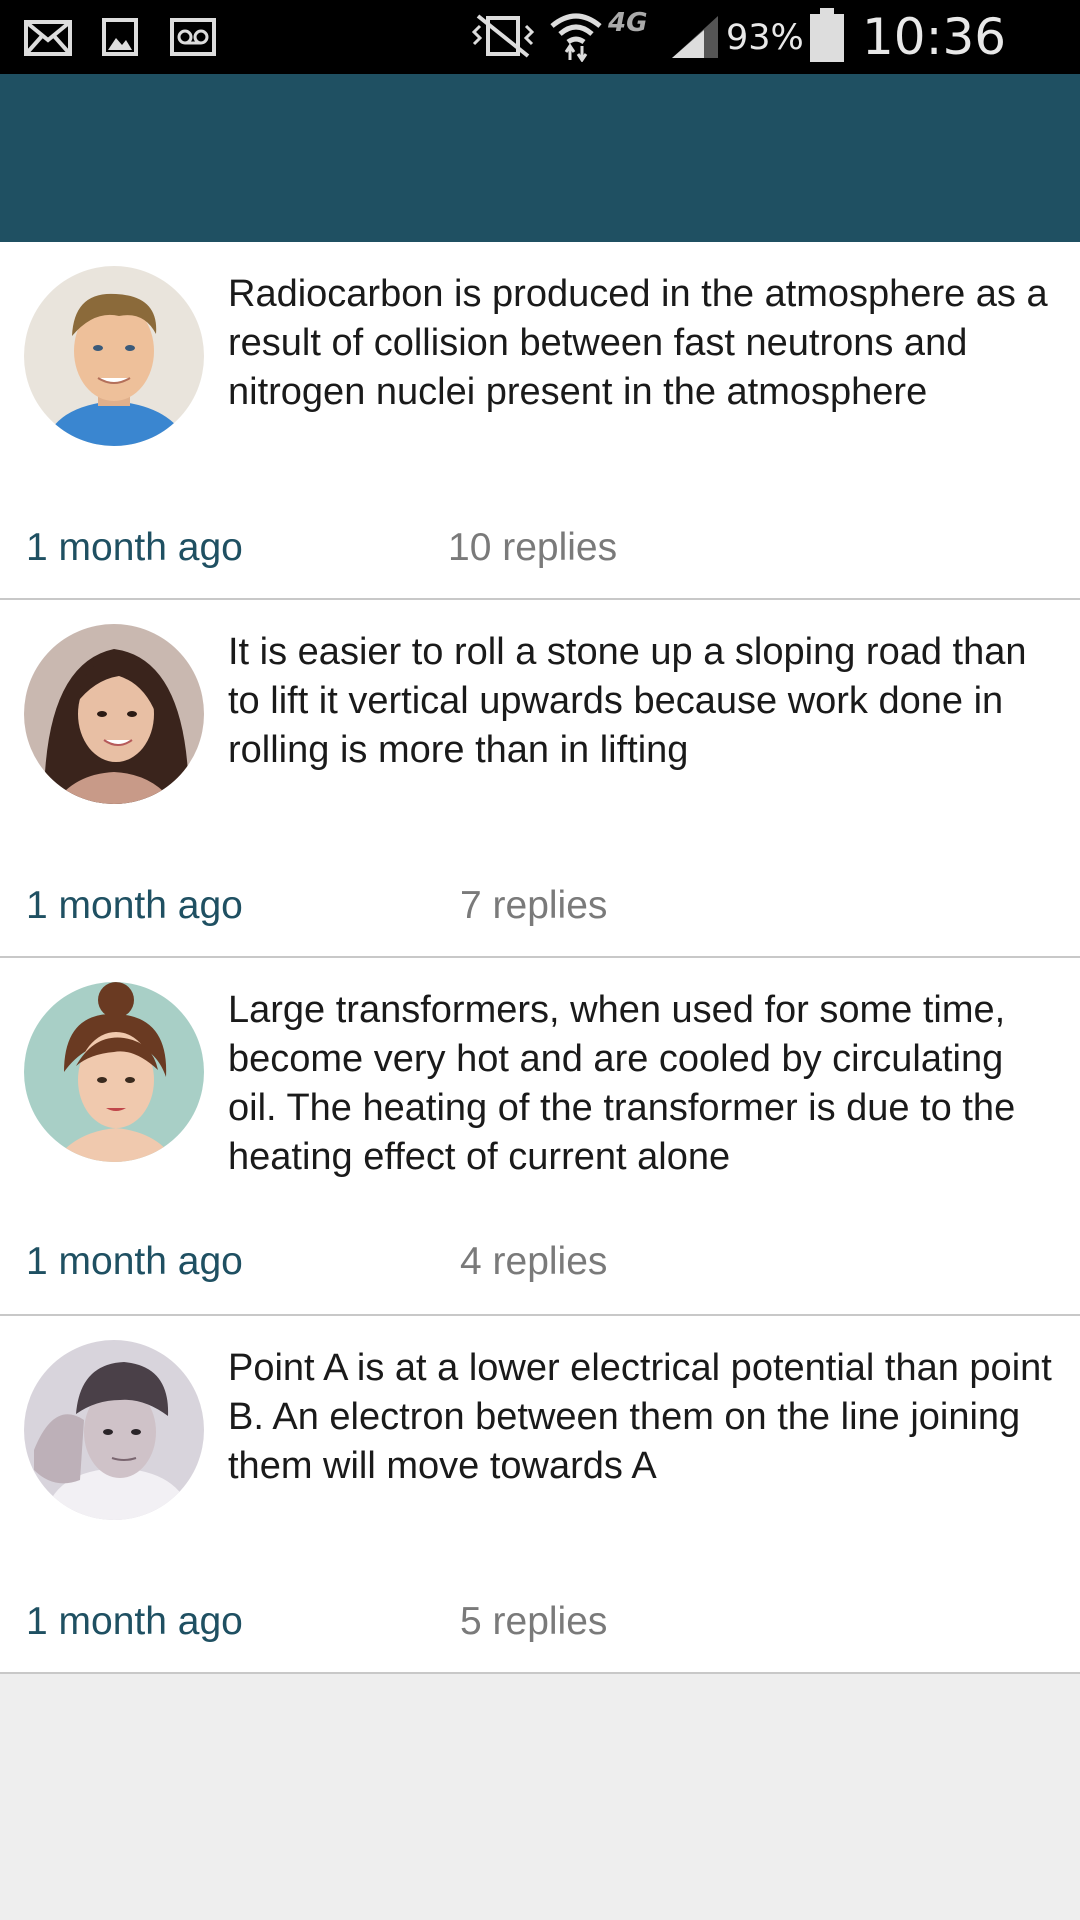 This screenshot has height=1920, width=1080. I want to click on woman-bun-avatar, so click(114, 1072).